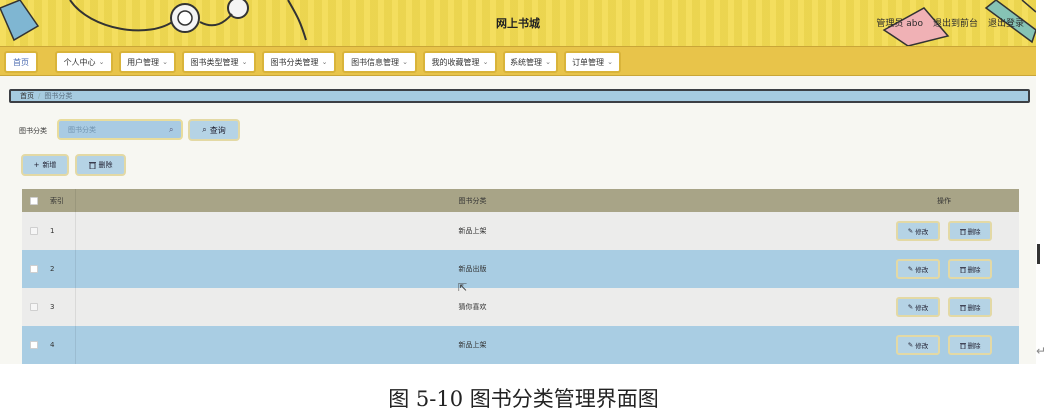 The image size is (1047, 416). I want to click on breadcrumb-current: 图书分类, so click(58, 96).